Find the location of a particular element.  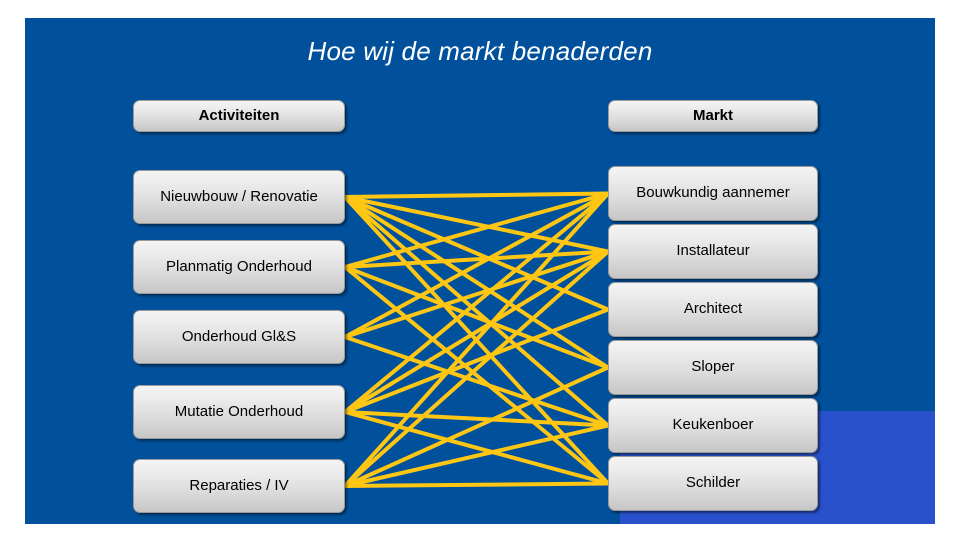

activity-box-planmatig-onderhoud: Planmatig Onderhoud is located at coordinates (239, 267).